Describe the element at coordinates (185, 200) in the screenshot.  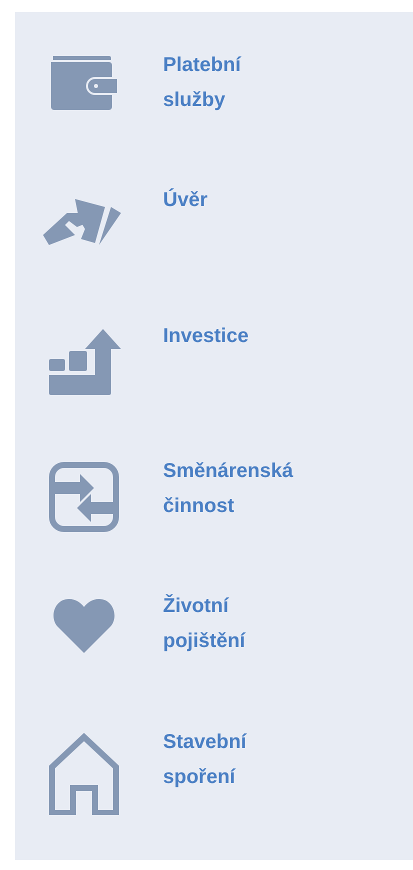
I see `menu-item-link: Úvěr` at that location.